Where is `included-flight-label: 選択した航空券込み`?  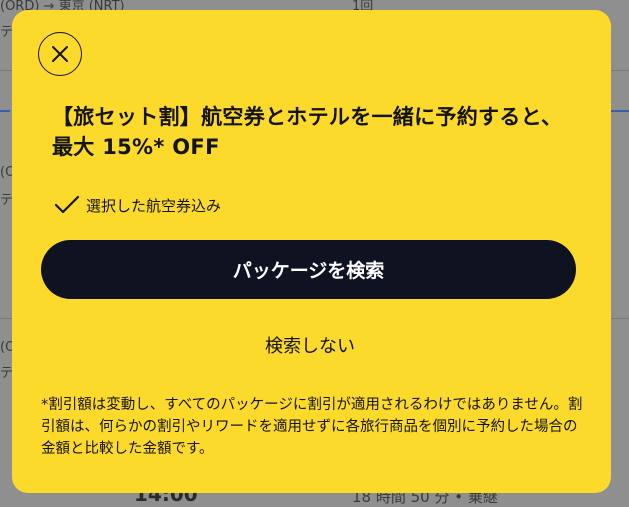 included-flight-label: 選択した航空券込み is located at coordinates (154, 205).